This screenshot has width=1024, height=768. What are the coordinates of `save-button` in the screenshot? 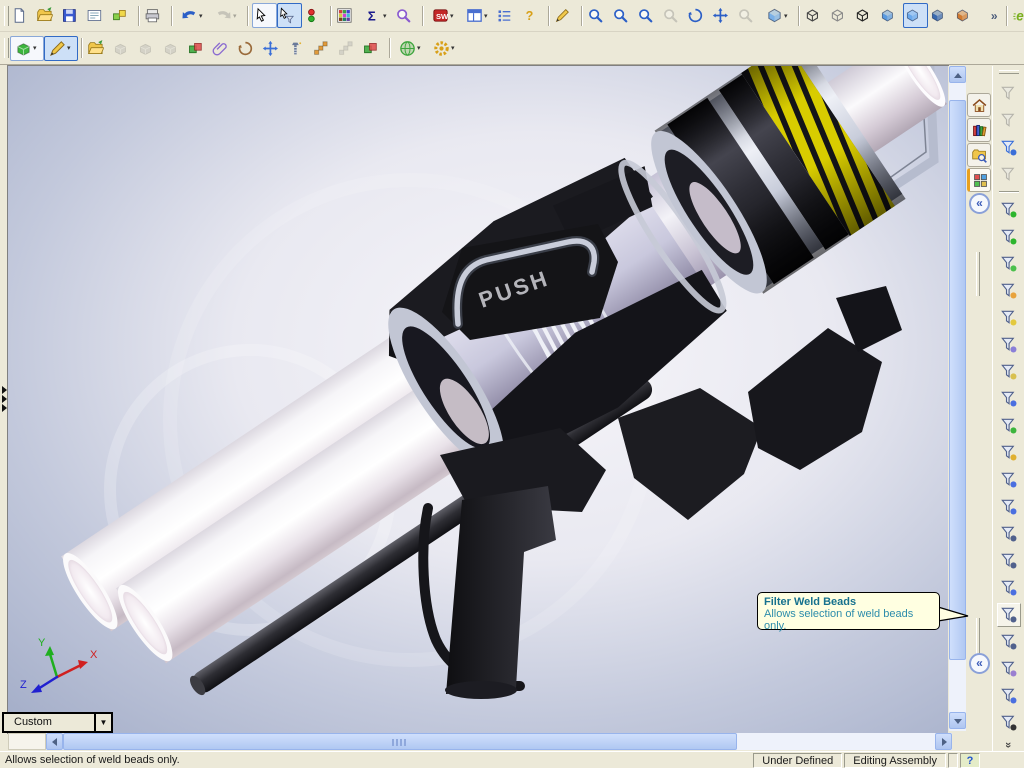 It's located at (72, 15).